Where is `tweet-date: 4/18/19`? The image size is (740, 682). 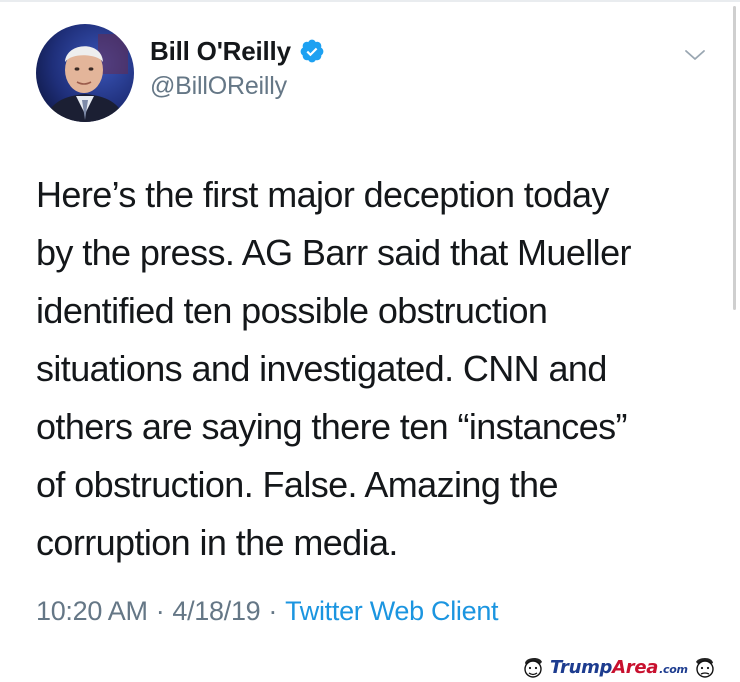
tweet-date: 4/18/19 is located at coordinates (216, 611).